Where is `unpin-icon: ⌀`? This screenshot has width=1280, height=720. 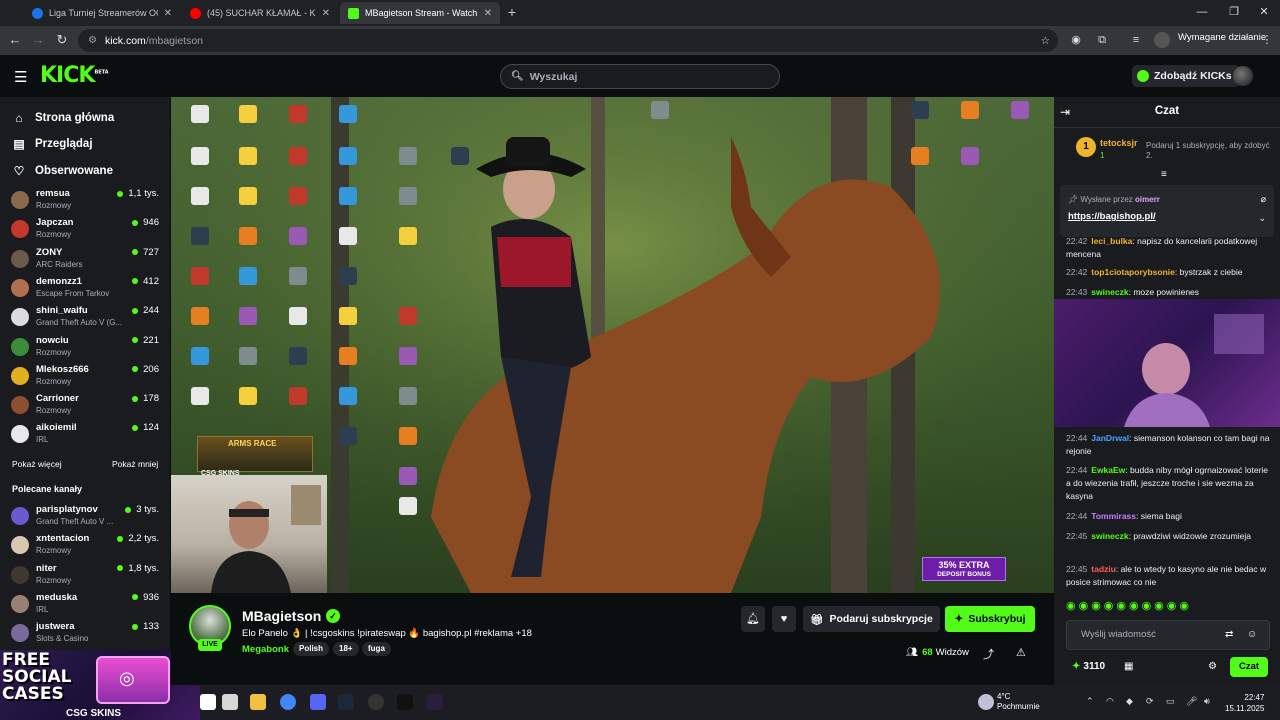
unpin-icon: ⌀ is located at coordinates (1263, 199).